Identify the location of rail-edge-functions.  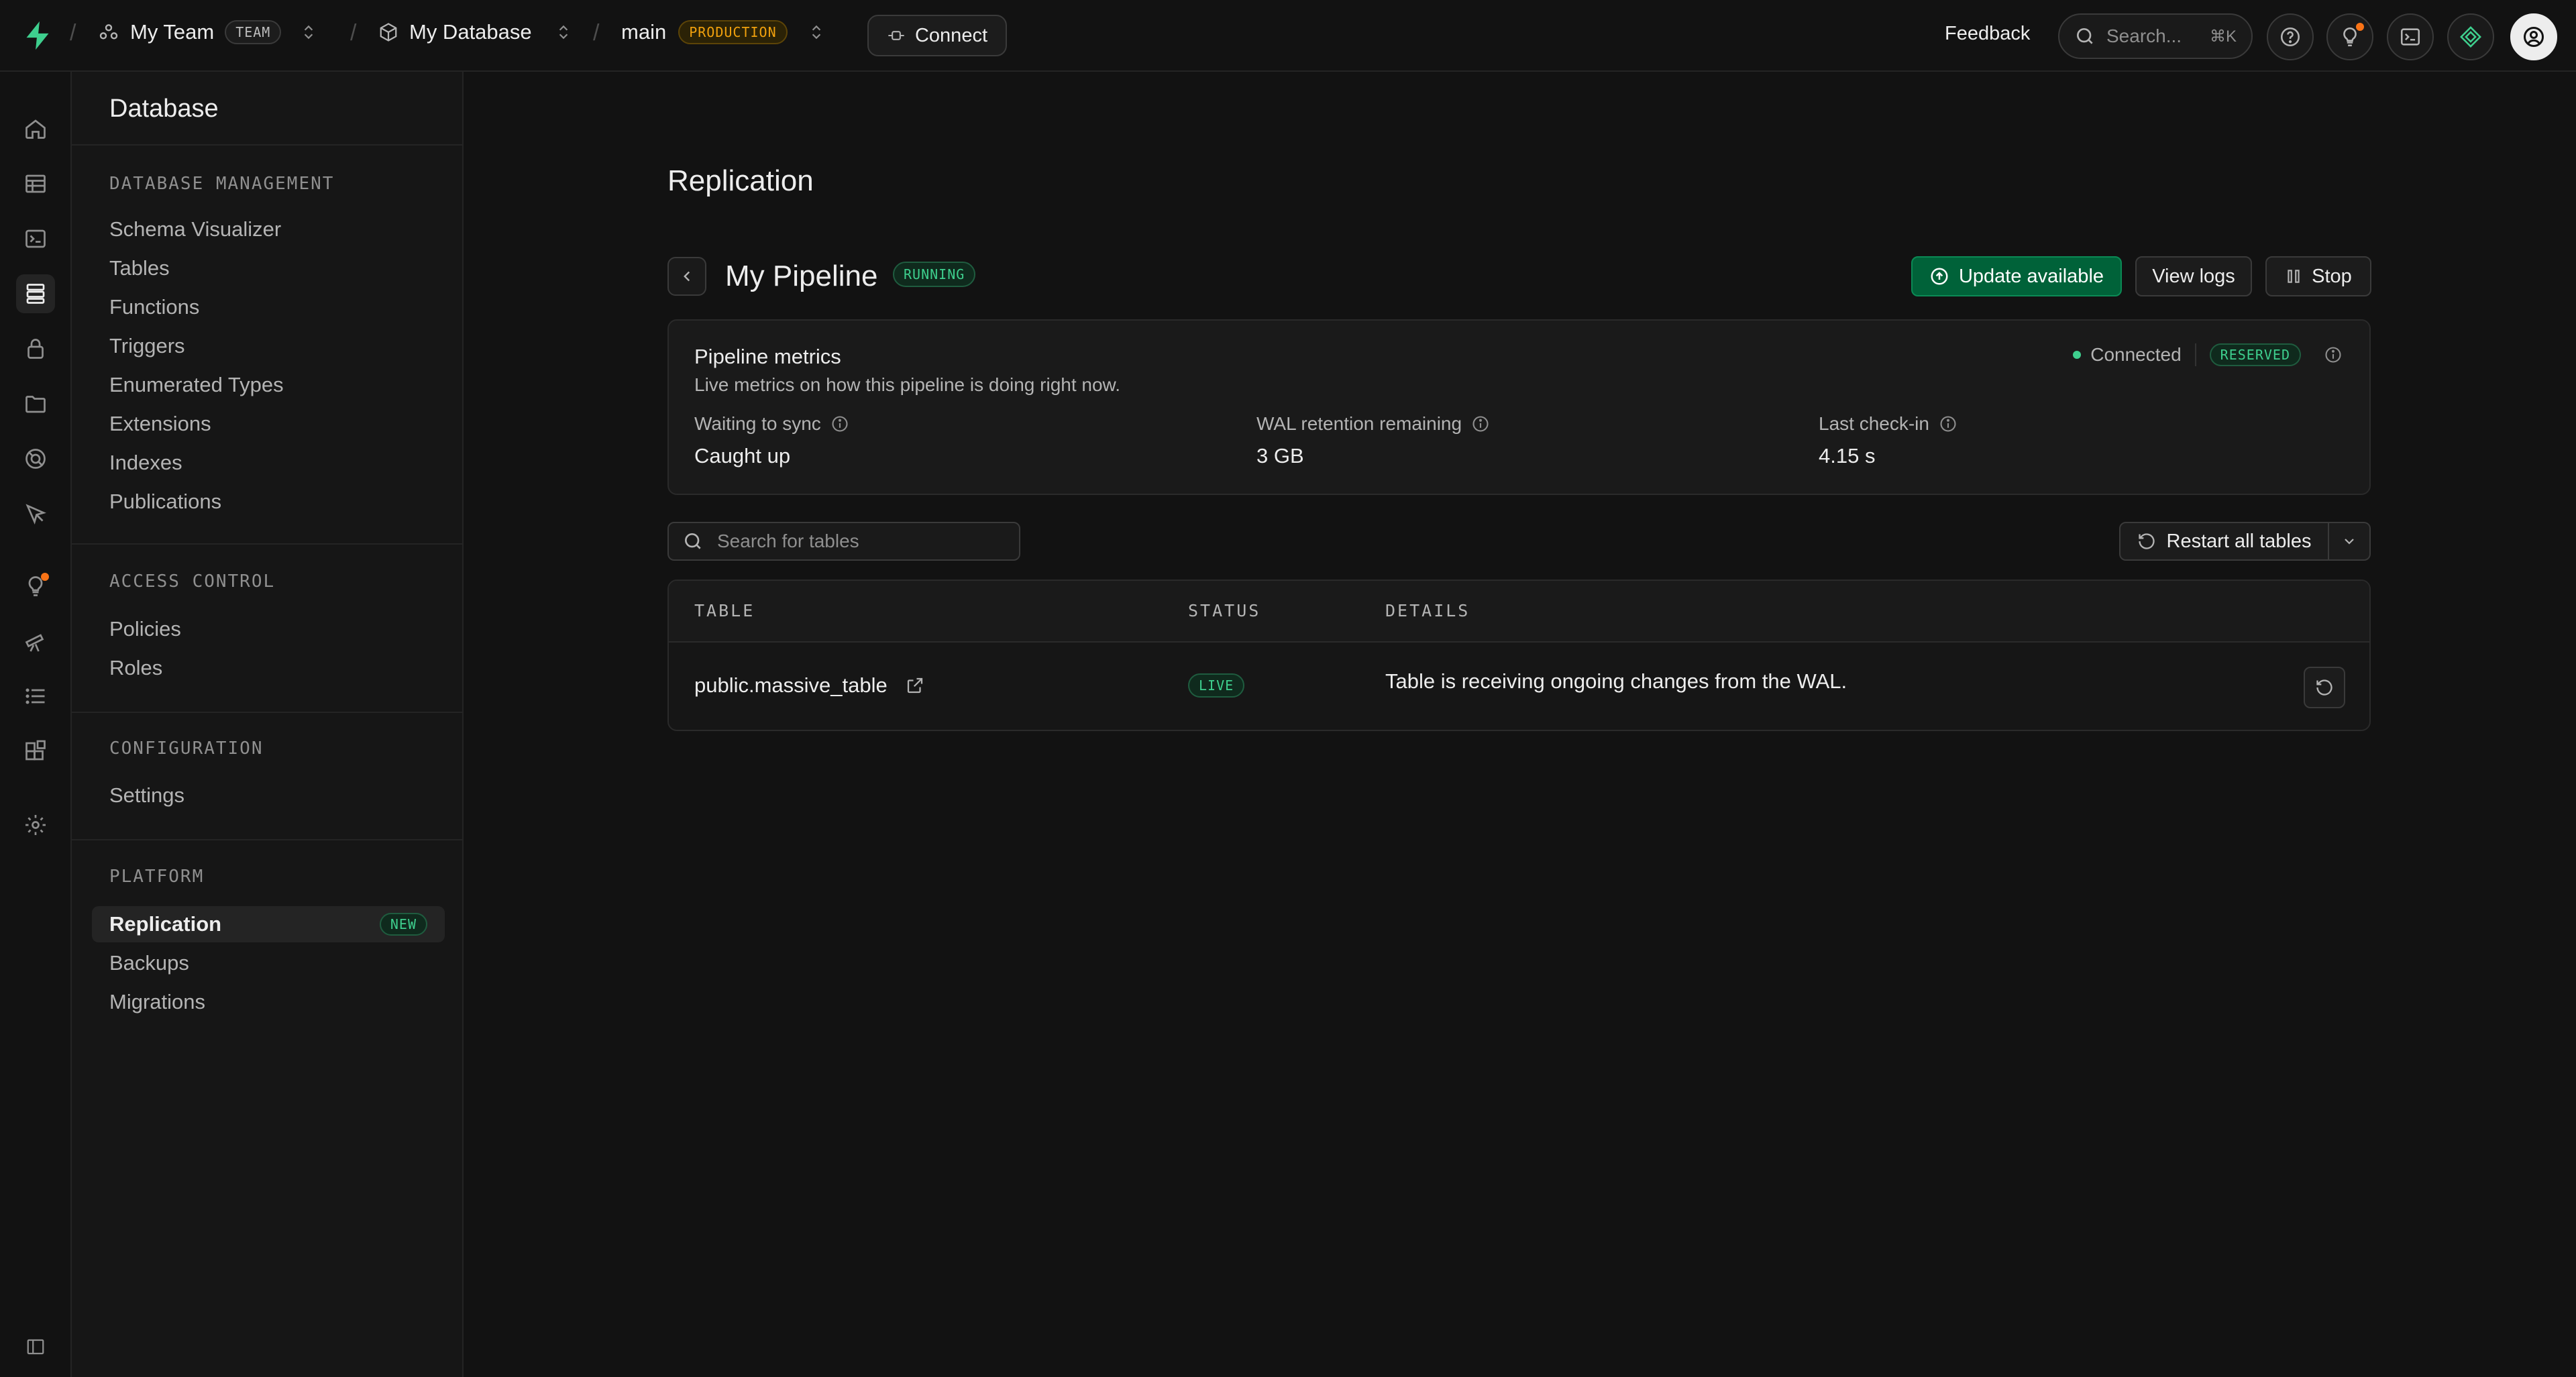
(35, 513).